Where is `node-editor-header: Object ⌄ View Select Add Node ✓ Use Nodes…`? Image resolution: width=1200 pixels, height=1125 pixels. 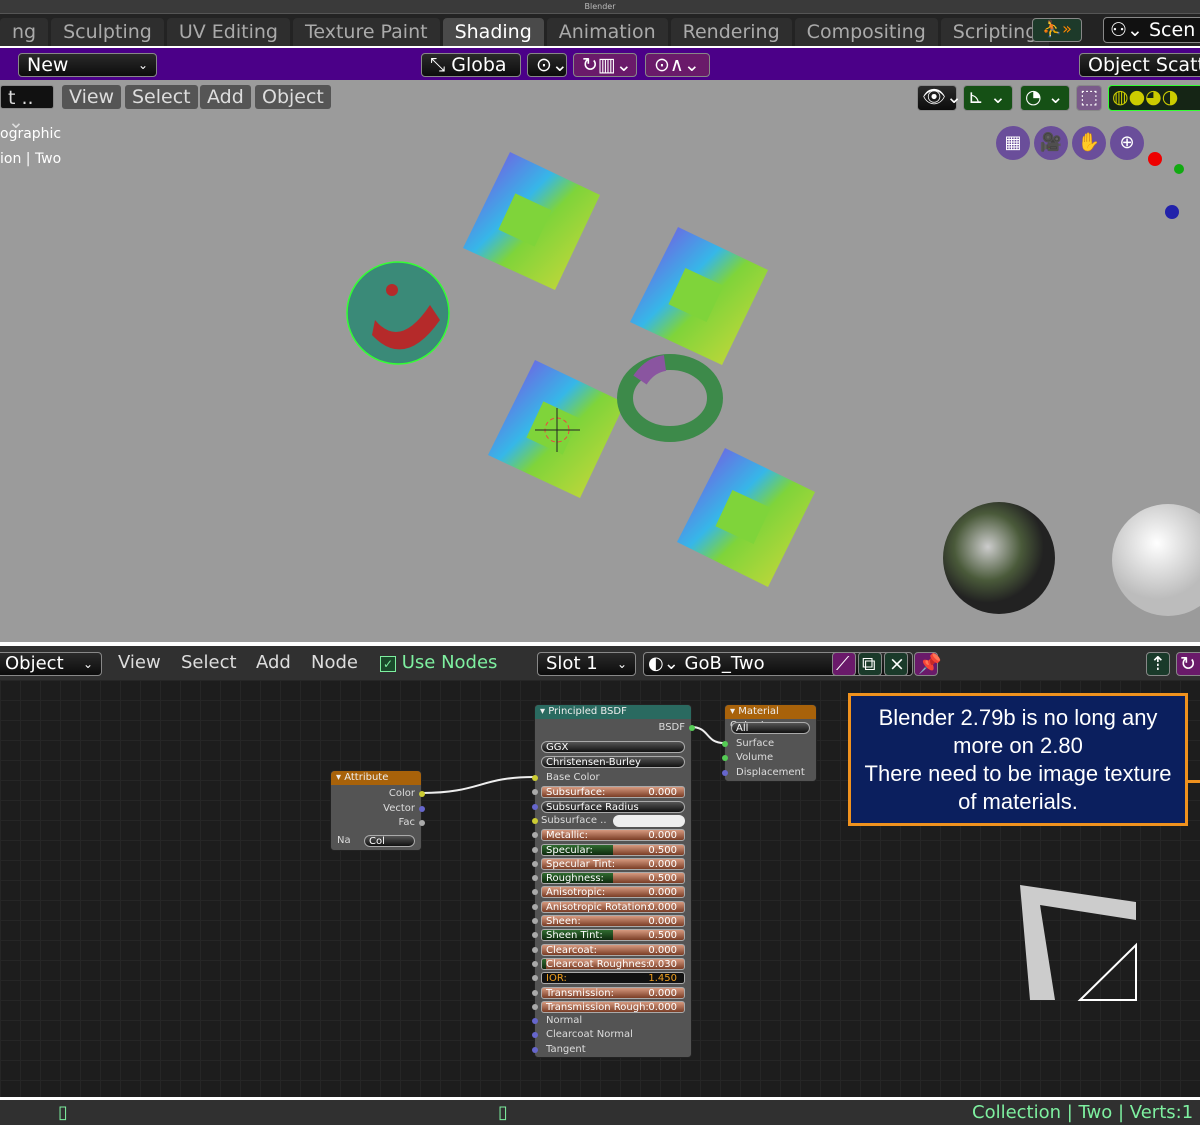 node-editor-header: Object ⌄ View Select Add Node ✓ Use Nodes… is located at coordinates (600, 663).